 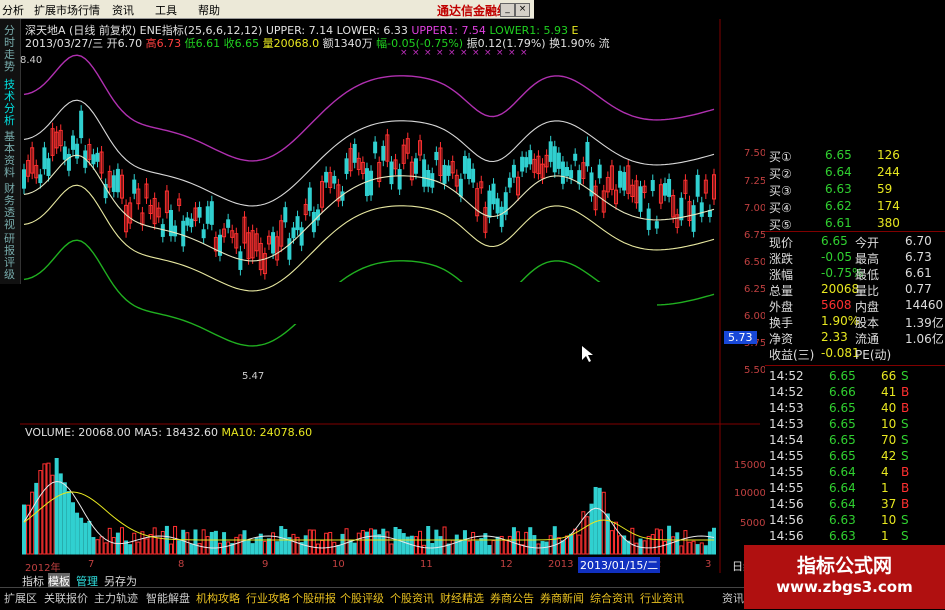 I want to click on cursor-date: 2013/01/15/二, so click(x=619, y=565).